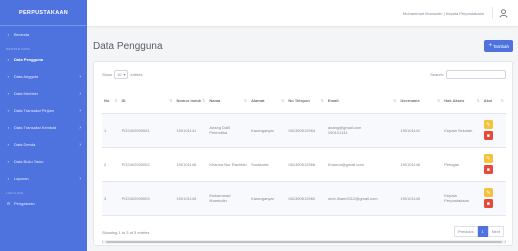 This screenshot has width=518, height=251. I want to click on add-user-button: + Tambah, so click(498, 46).